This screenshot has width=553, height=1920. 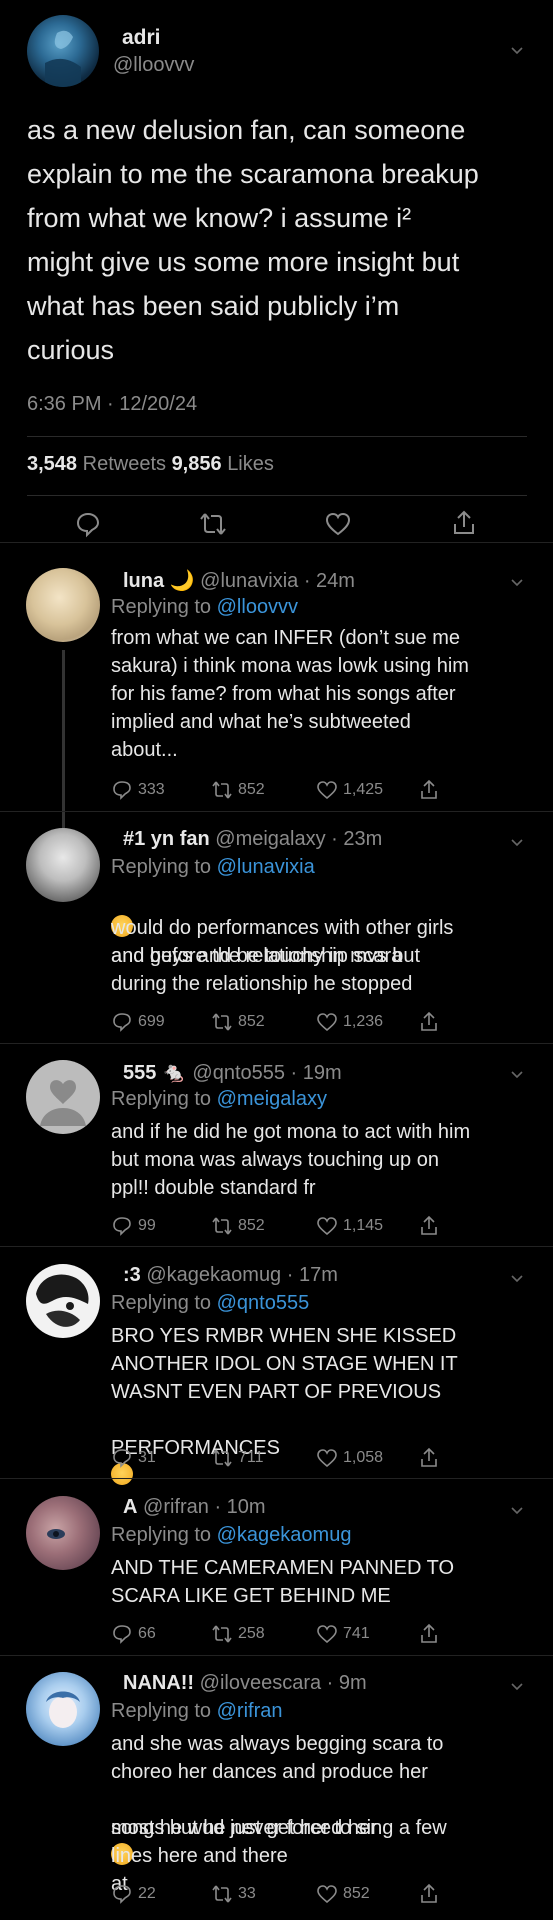 I want to click on reply-author-name: 555 🐁, so click(x=155, y=1073).